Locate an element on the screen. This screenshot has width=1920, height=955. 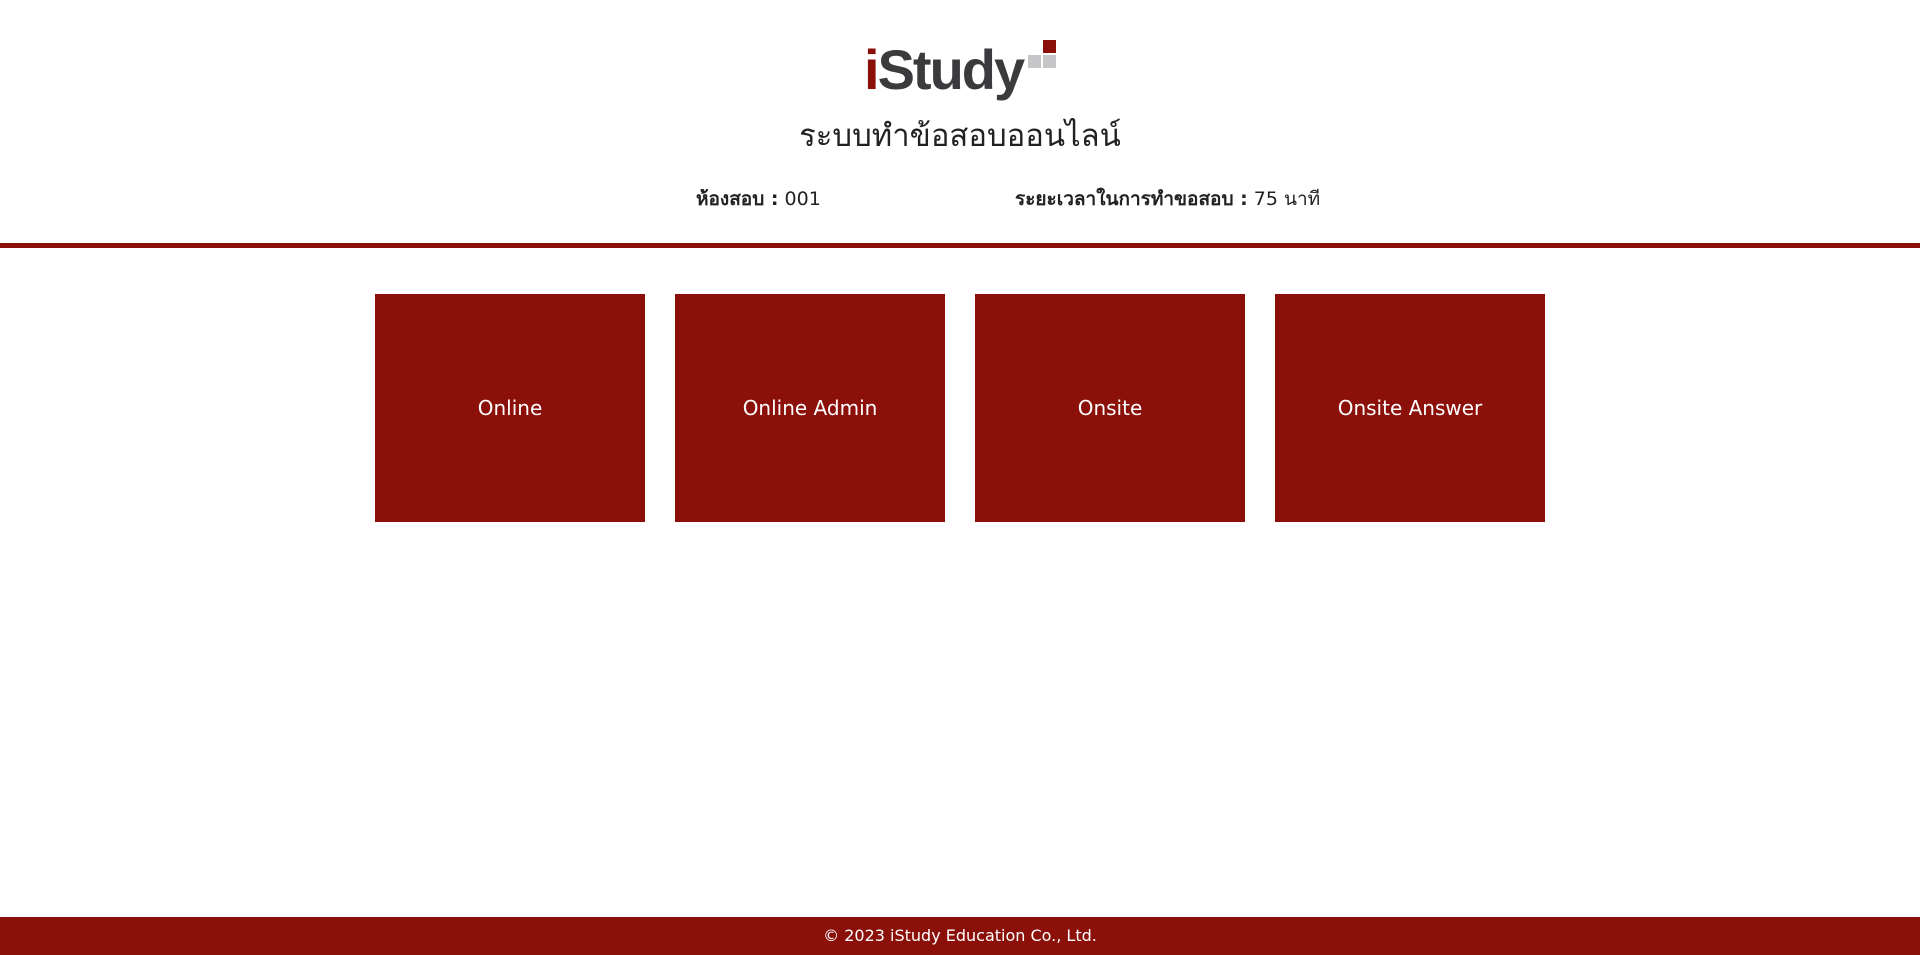
logo-square-gray-left is located at coordinates (1034, 61).